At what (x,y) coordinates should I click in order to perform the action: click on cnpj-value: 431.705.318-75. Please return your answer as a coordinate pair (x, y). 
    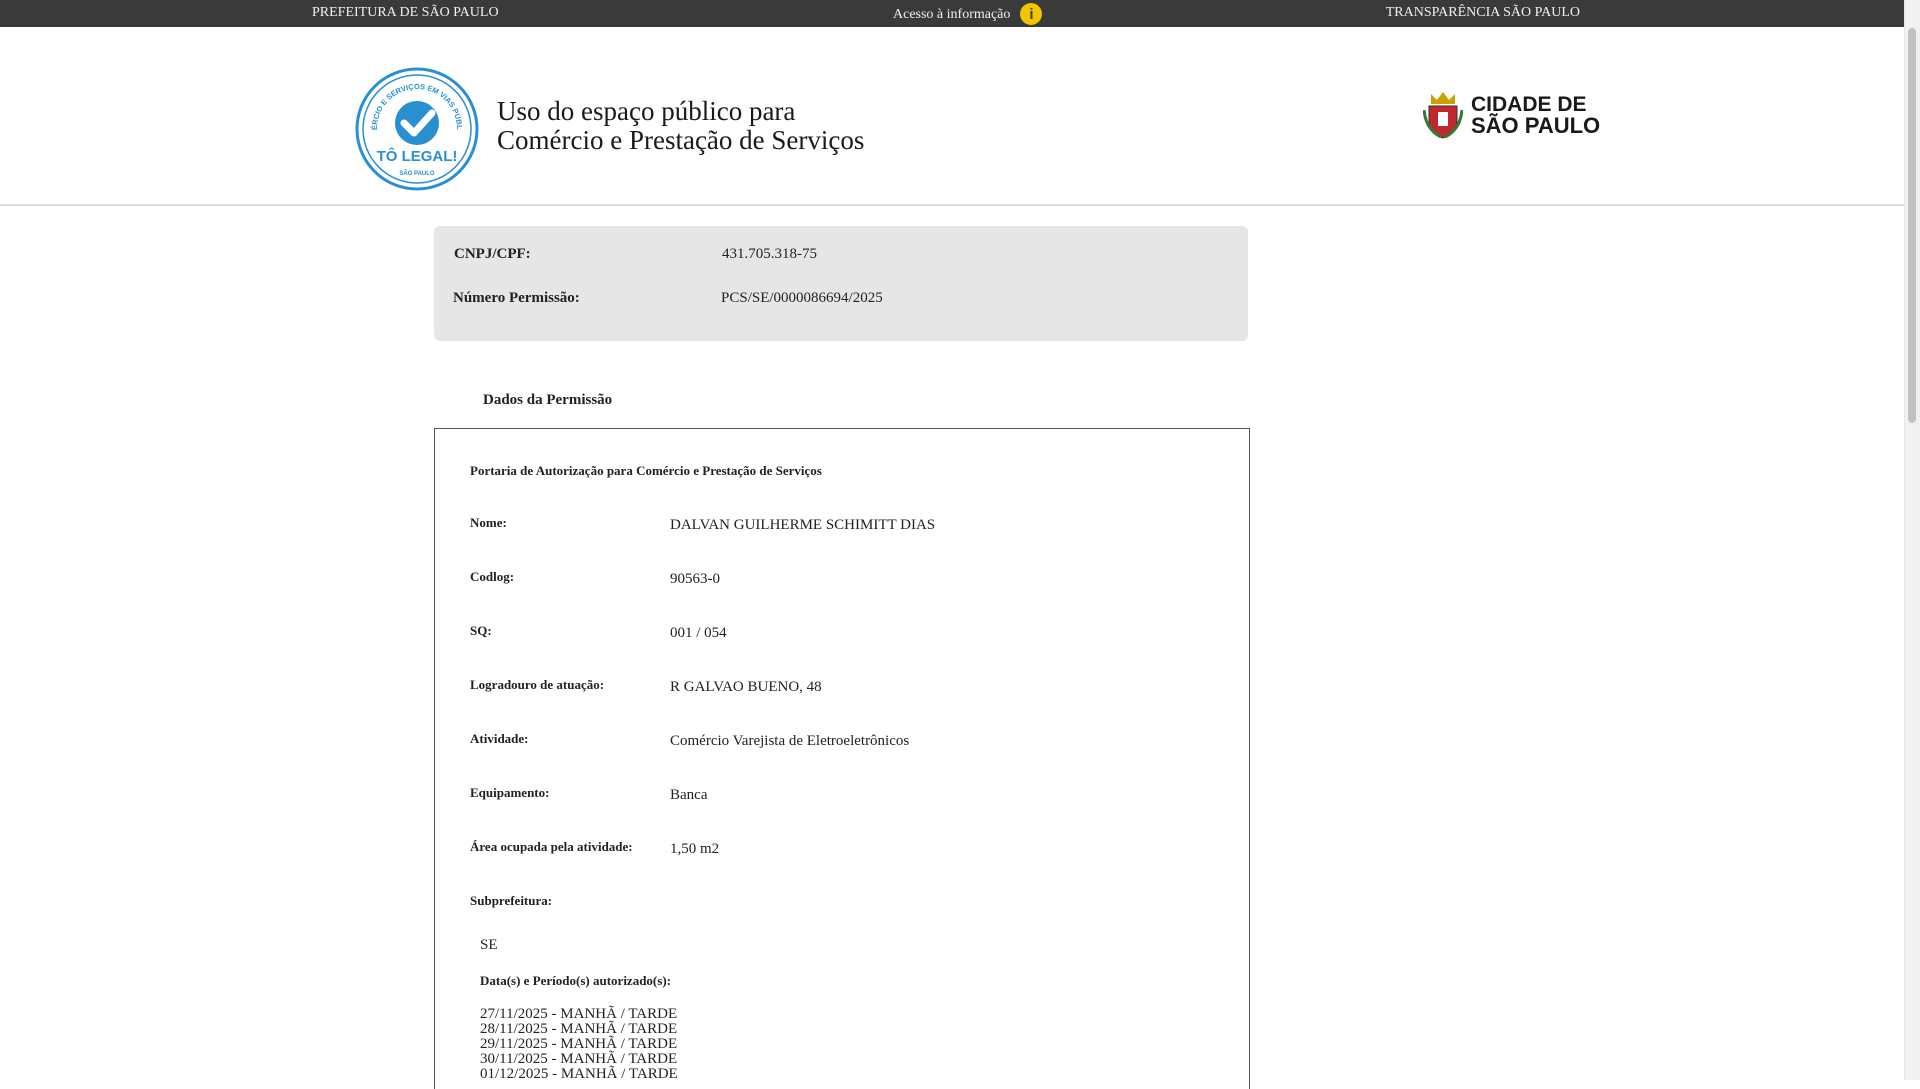
    Looking at the image, I should click on (769, 254).